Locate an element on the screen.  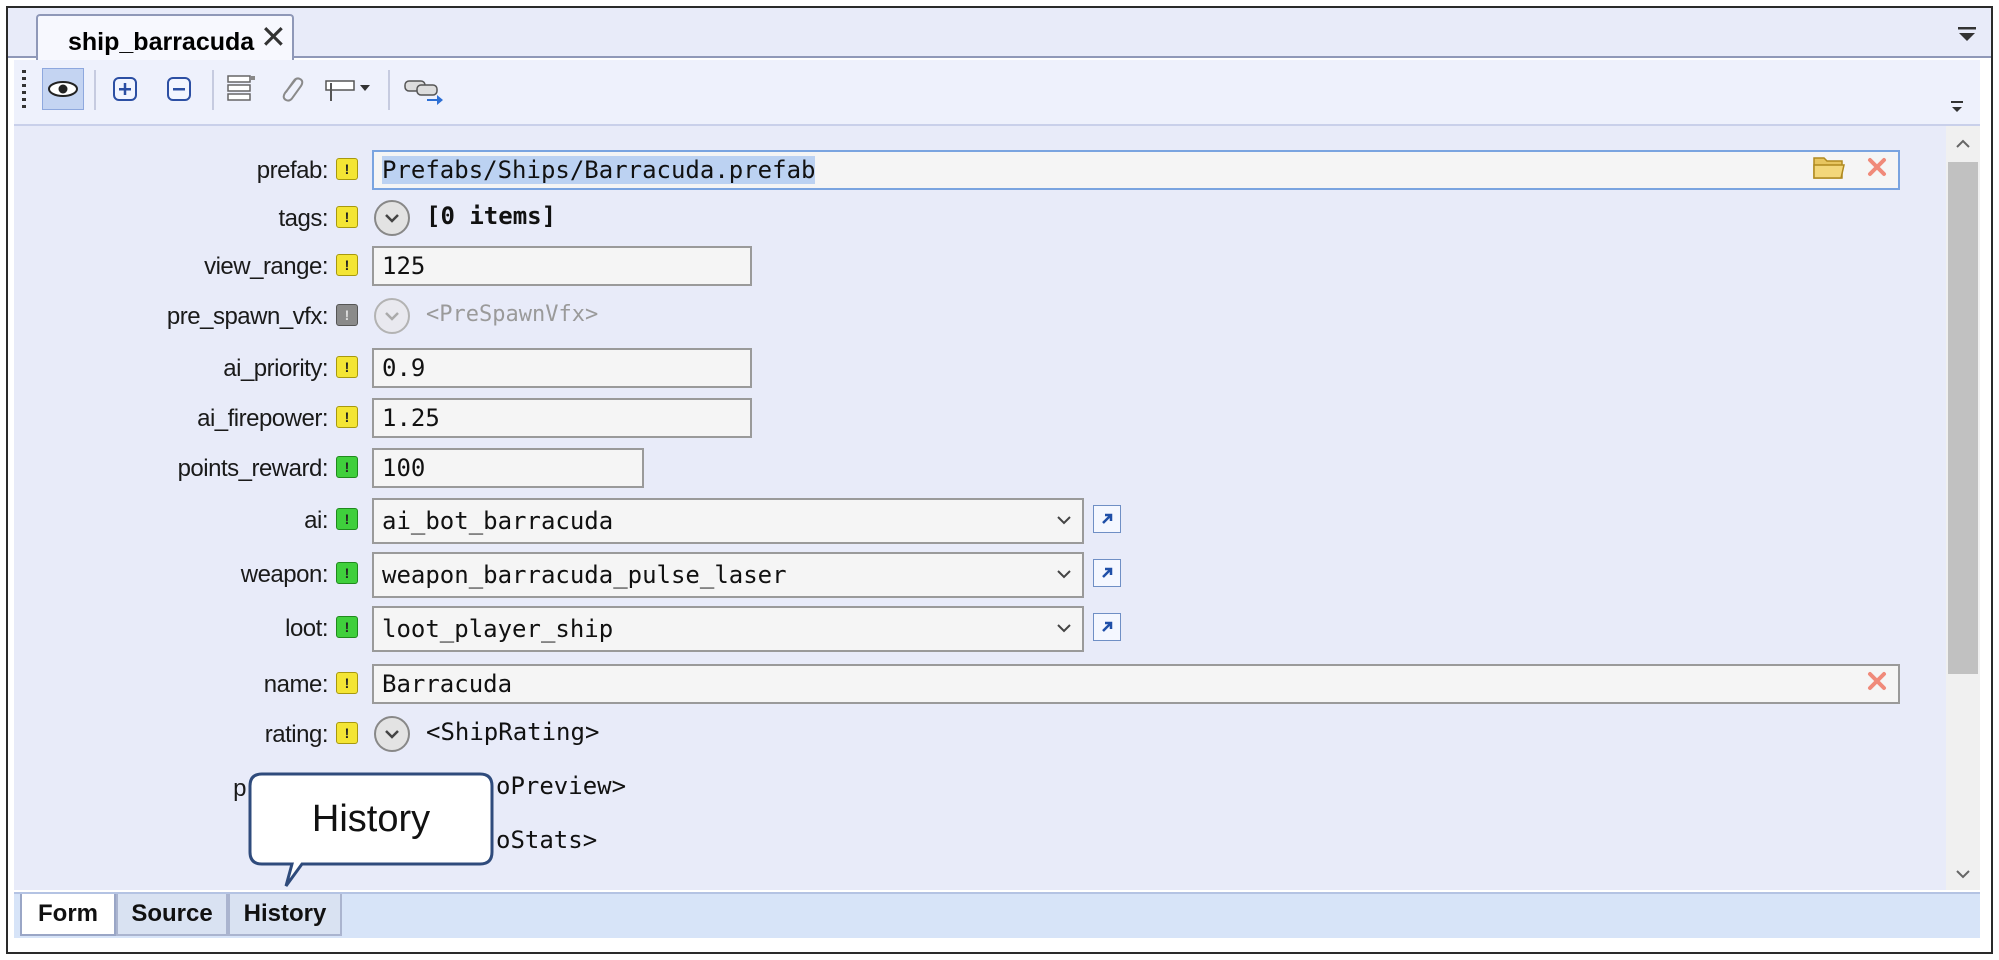
tab-source: Source is located at coordinates (172, 915).